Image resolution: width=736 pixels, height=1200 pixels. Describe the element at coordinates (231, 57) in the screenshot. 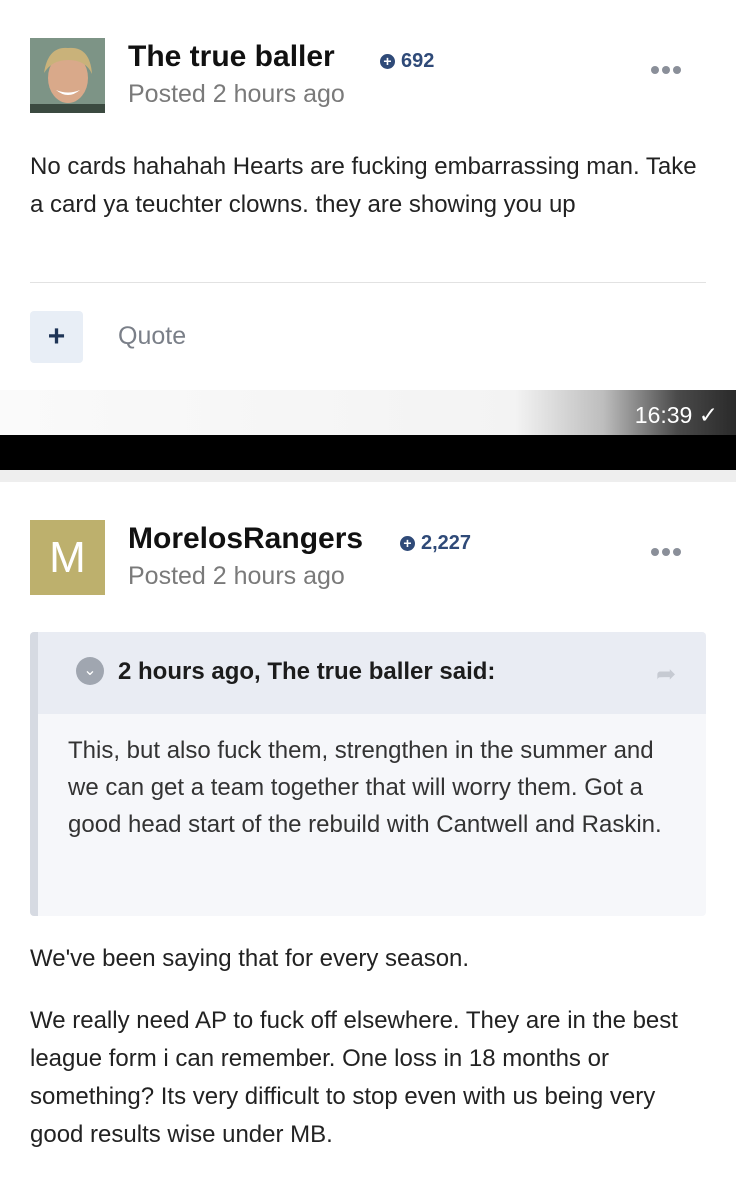

I see `username: The true baller` at that location.